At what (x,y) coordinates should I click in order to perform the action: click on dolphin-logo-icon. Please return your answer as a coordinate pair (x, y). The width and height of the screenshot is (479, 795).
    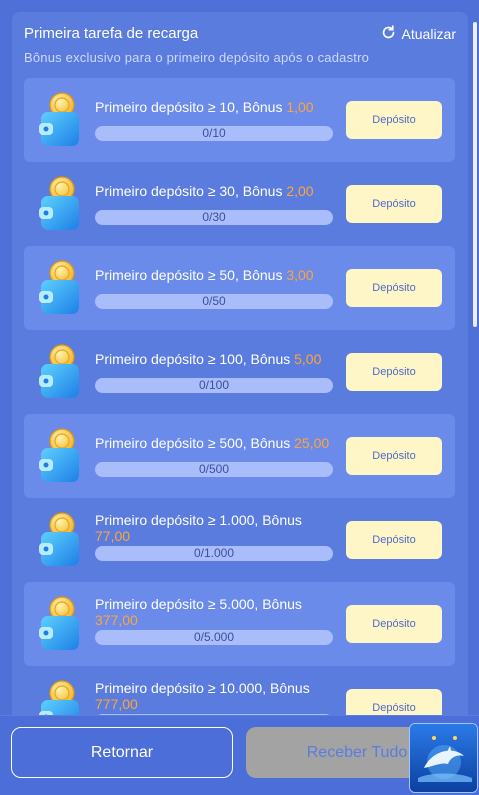
    Looking at the image, I should click on (443, 758).